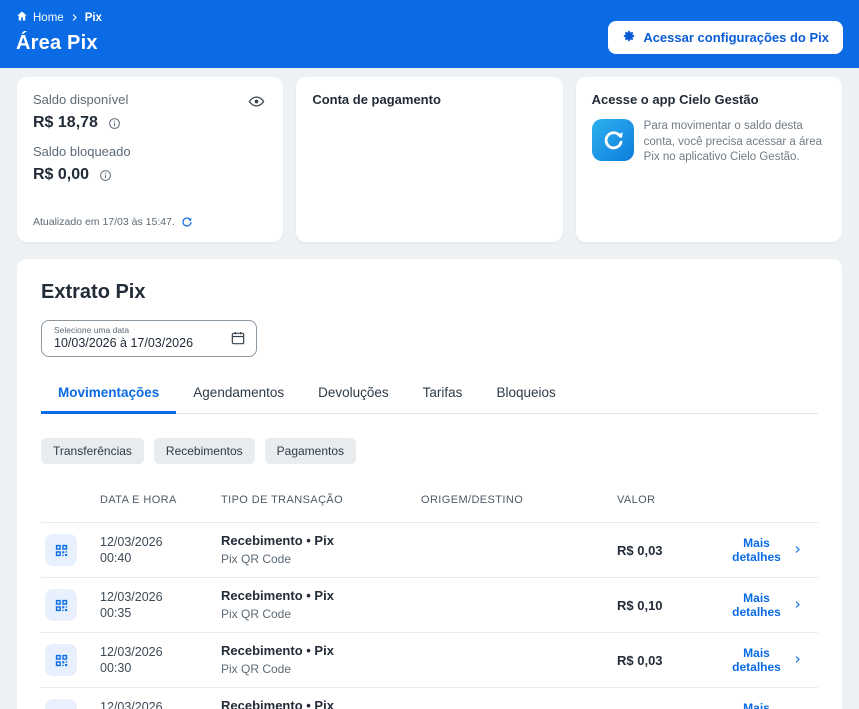 This screenshot has height=709, width=859. Describe the element at coordinates (736, 37) in the screenshot. I see `pix-settings-button-label: Acessar configurações do Pix` at that location.